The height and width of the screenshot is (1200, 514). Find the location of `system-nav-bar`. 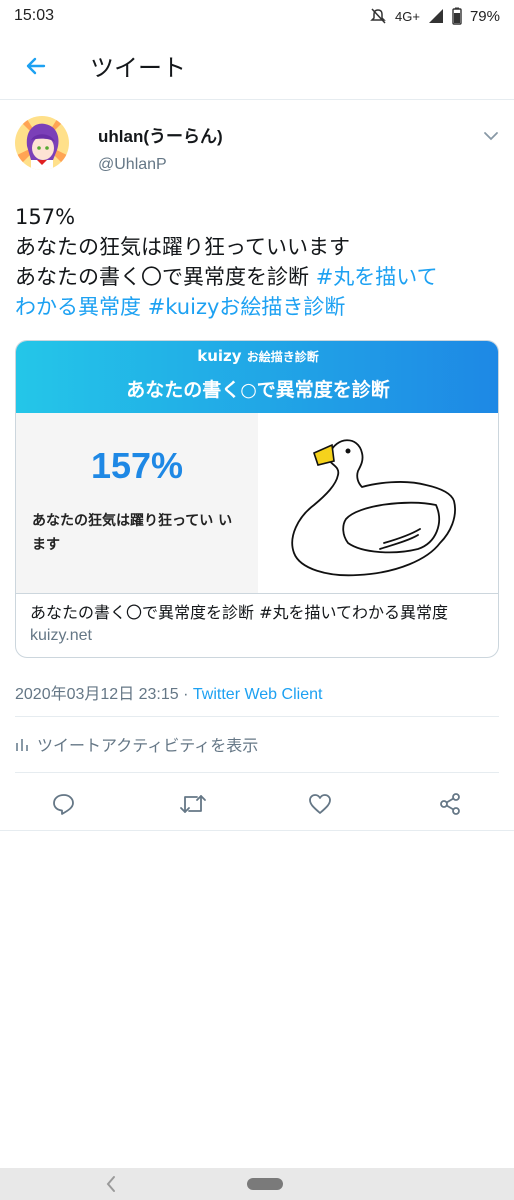

system-nav-bar is located at coordinates (257, 1184).